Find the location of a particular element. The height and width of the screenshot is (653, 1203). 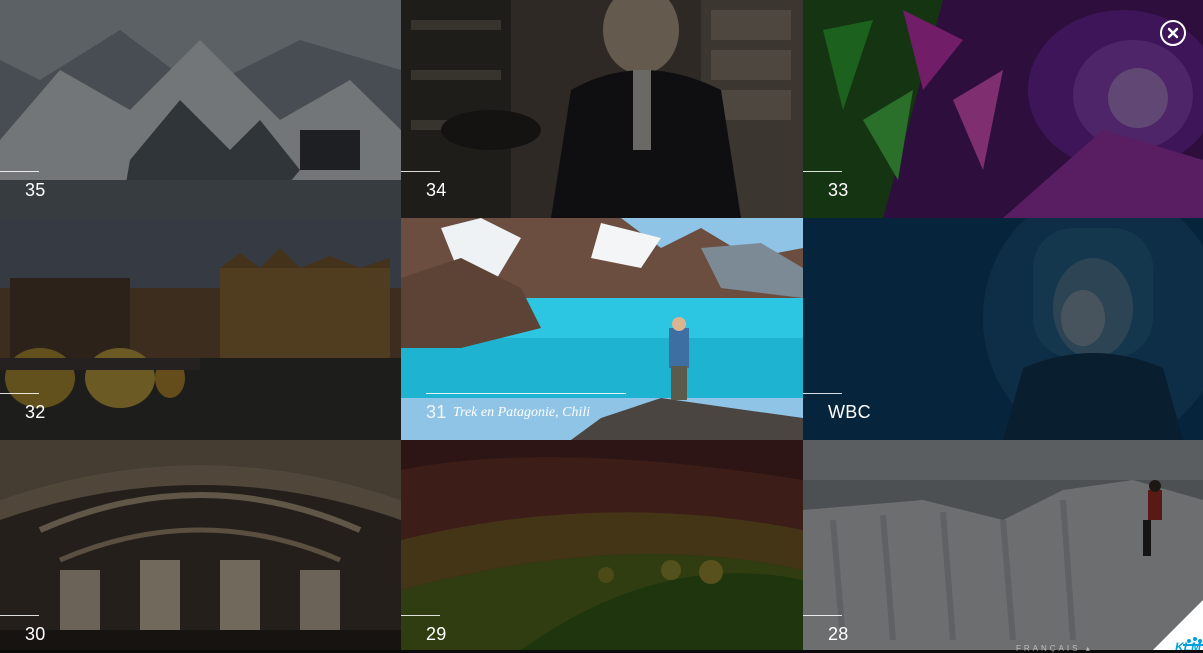

tile-number: 32 is located at coordinates (35, 412).